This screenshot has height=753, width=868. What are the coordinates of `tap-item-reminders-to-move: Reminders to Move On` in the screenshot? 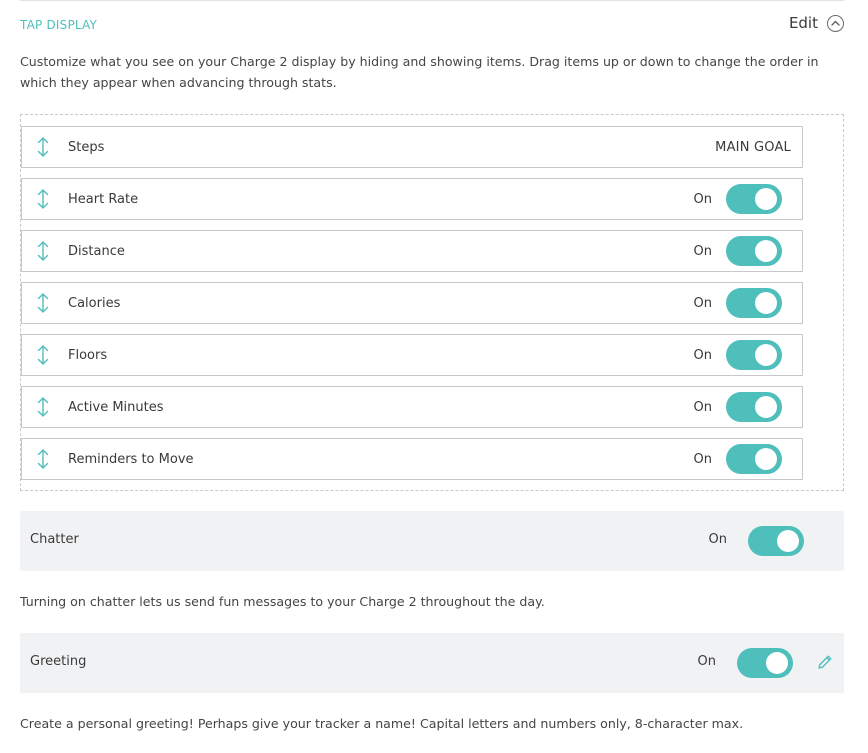 It's located at (412, 459).